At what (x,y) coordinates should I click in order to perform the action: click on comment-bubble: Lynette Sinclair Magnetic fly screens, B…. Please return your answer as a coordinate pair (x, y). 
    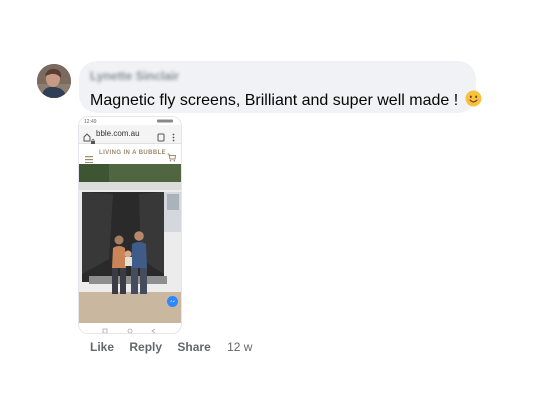
    Looking at the image, I should click on (280, 87).